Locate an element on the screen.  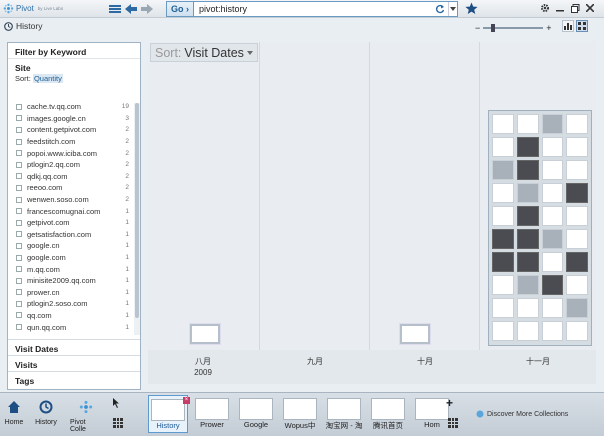
zoom-out-icon: − is located at coordinates (477, 28).